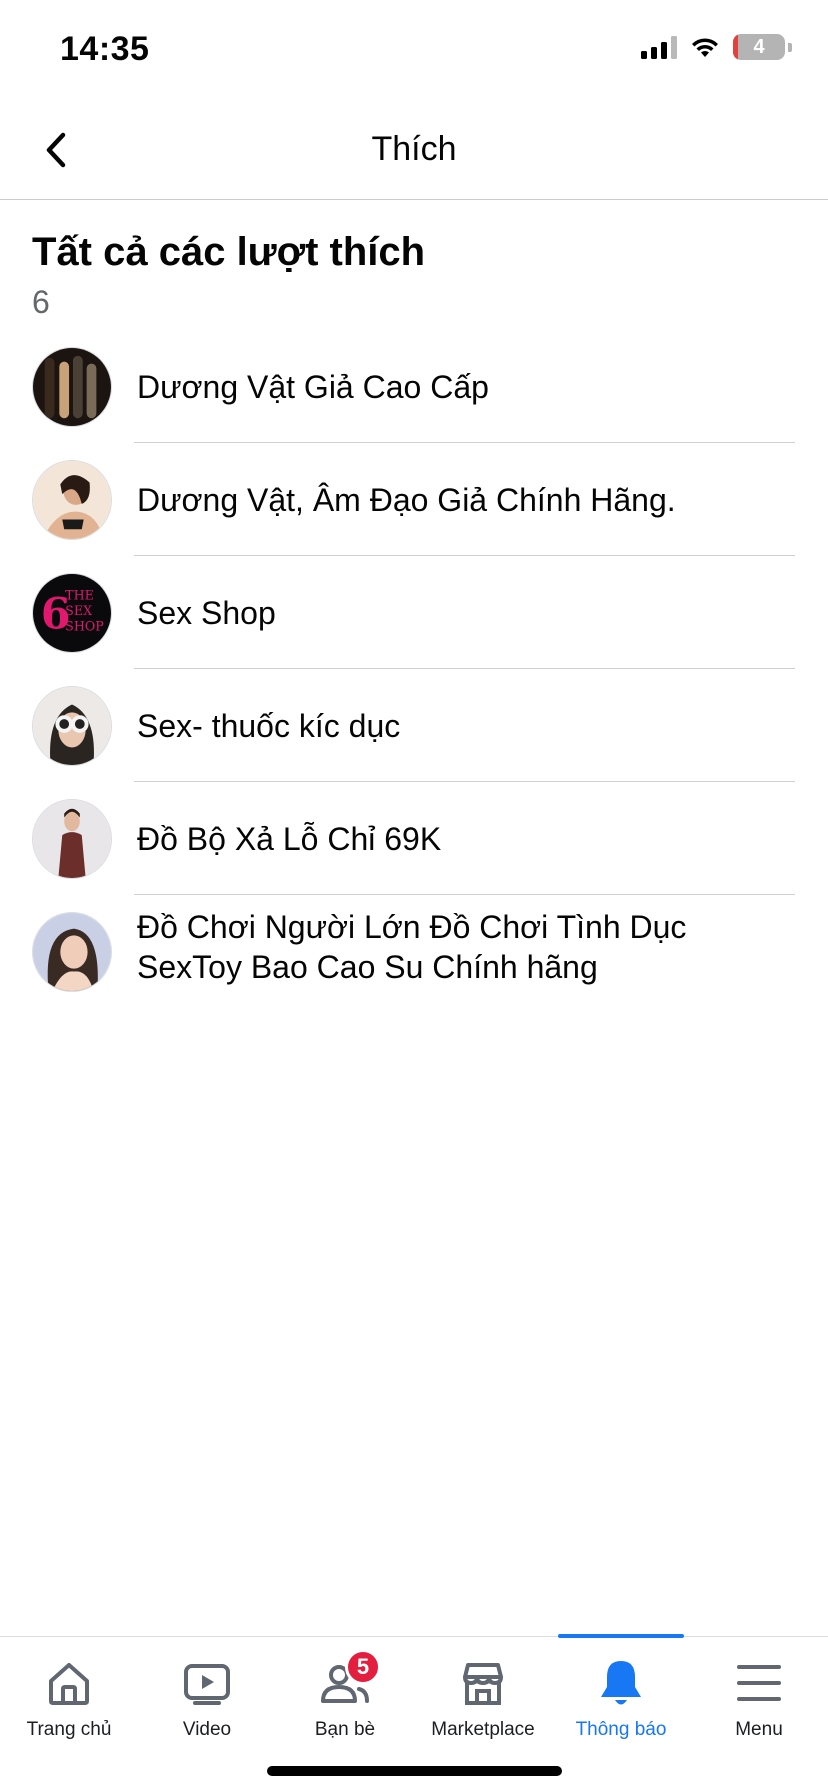  Describe the element at coordinates (466, 387) in the screenshot. I see `page-name: Dương Vật Giả Cao Cấp` at that location.